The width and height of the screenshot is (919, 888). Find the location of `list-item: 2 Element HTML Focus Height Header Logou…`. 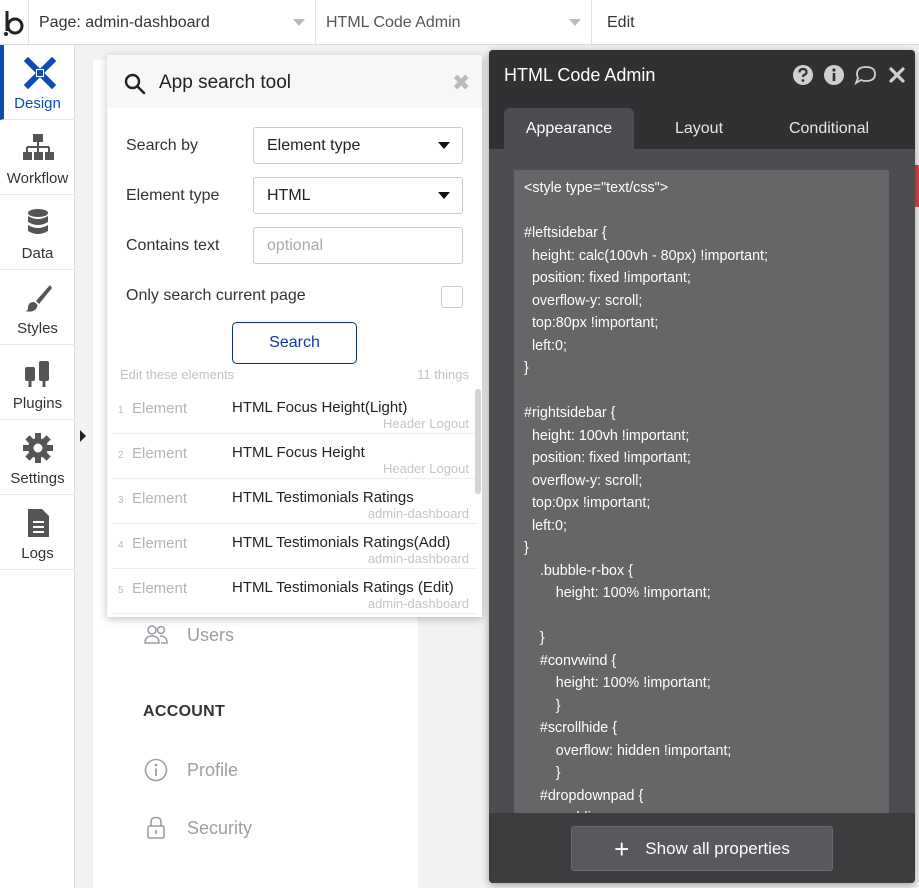

list-item: 2 Element HTML Focus Height Header Logou… is located at coordinates (294, 456).